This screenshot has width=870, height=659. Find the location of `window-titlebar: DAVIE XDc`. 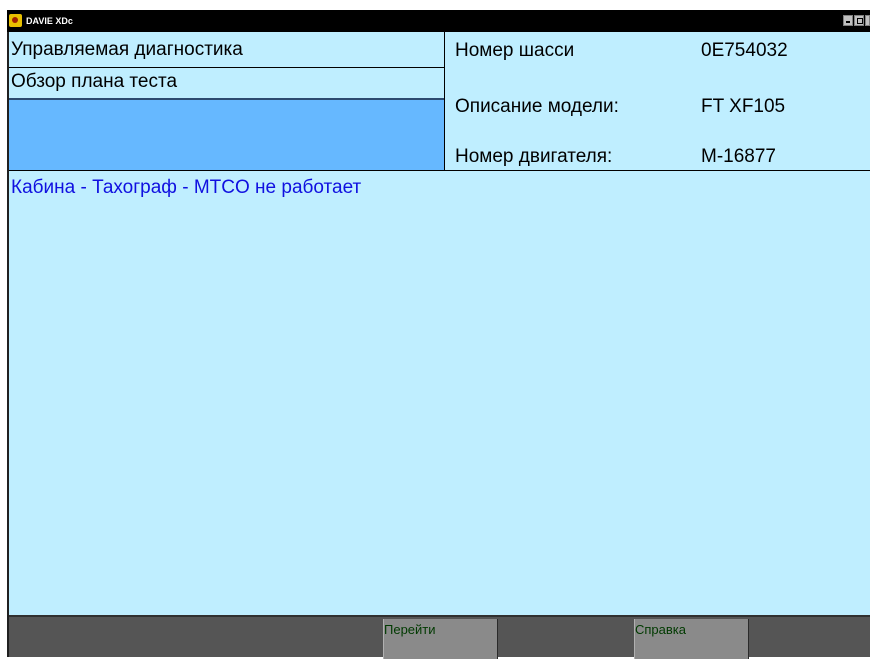

window-titlebar: DAVIE XDc is located at coordinates (438, 21).